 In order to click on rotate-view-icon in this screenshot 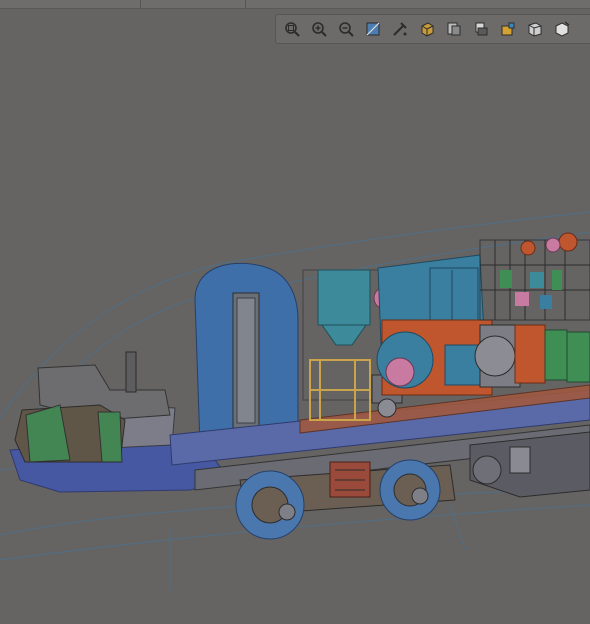, I will do `click(427, 29)`.